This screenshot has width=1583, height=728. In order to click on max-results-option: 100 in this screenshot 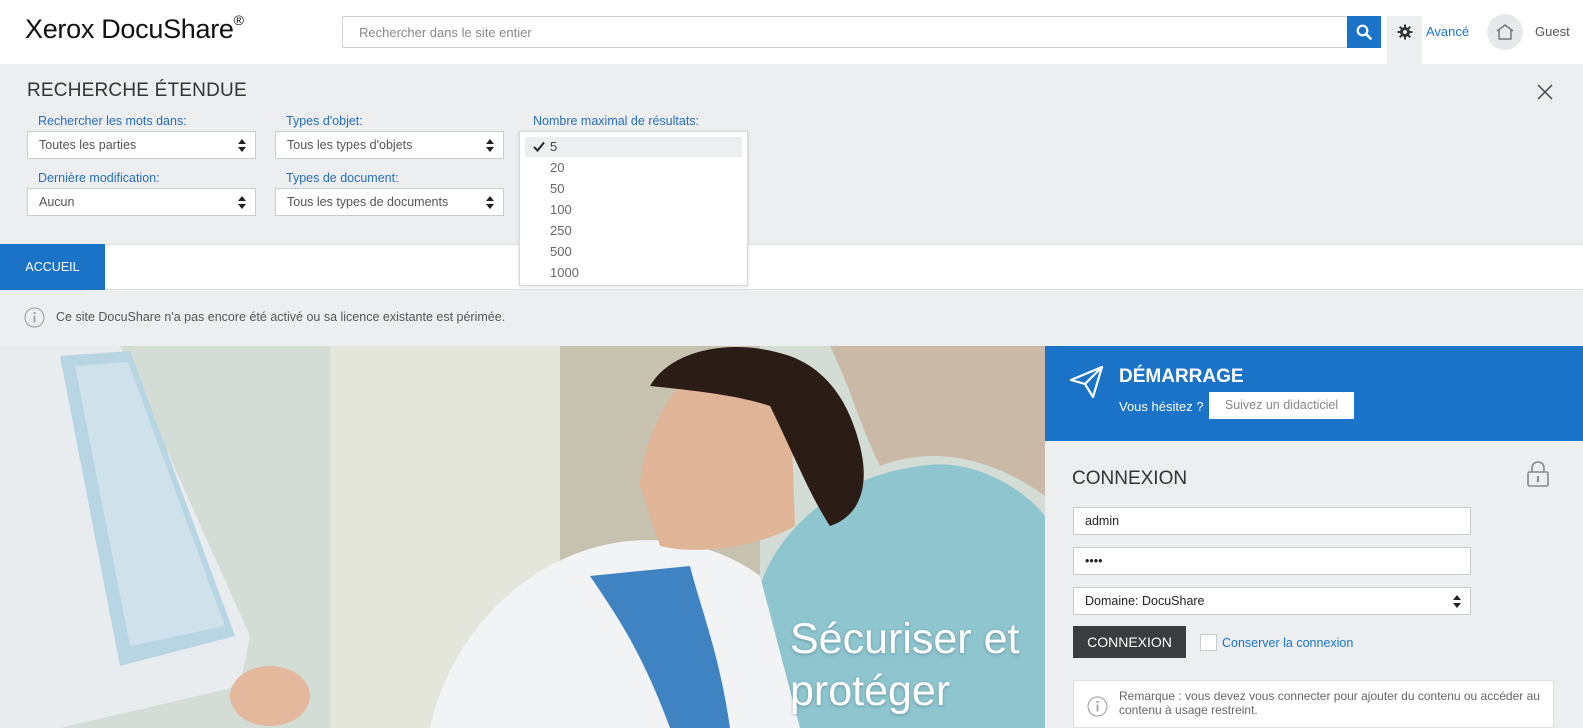, I will do `click(633, 210)`.